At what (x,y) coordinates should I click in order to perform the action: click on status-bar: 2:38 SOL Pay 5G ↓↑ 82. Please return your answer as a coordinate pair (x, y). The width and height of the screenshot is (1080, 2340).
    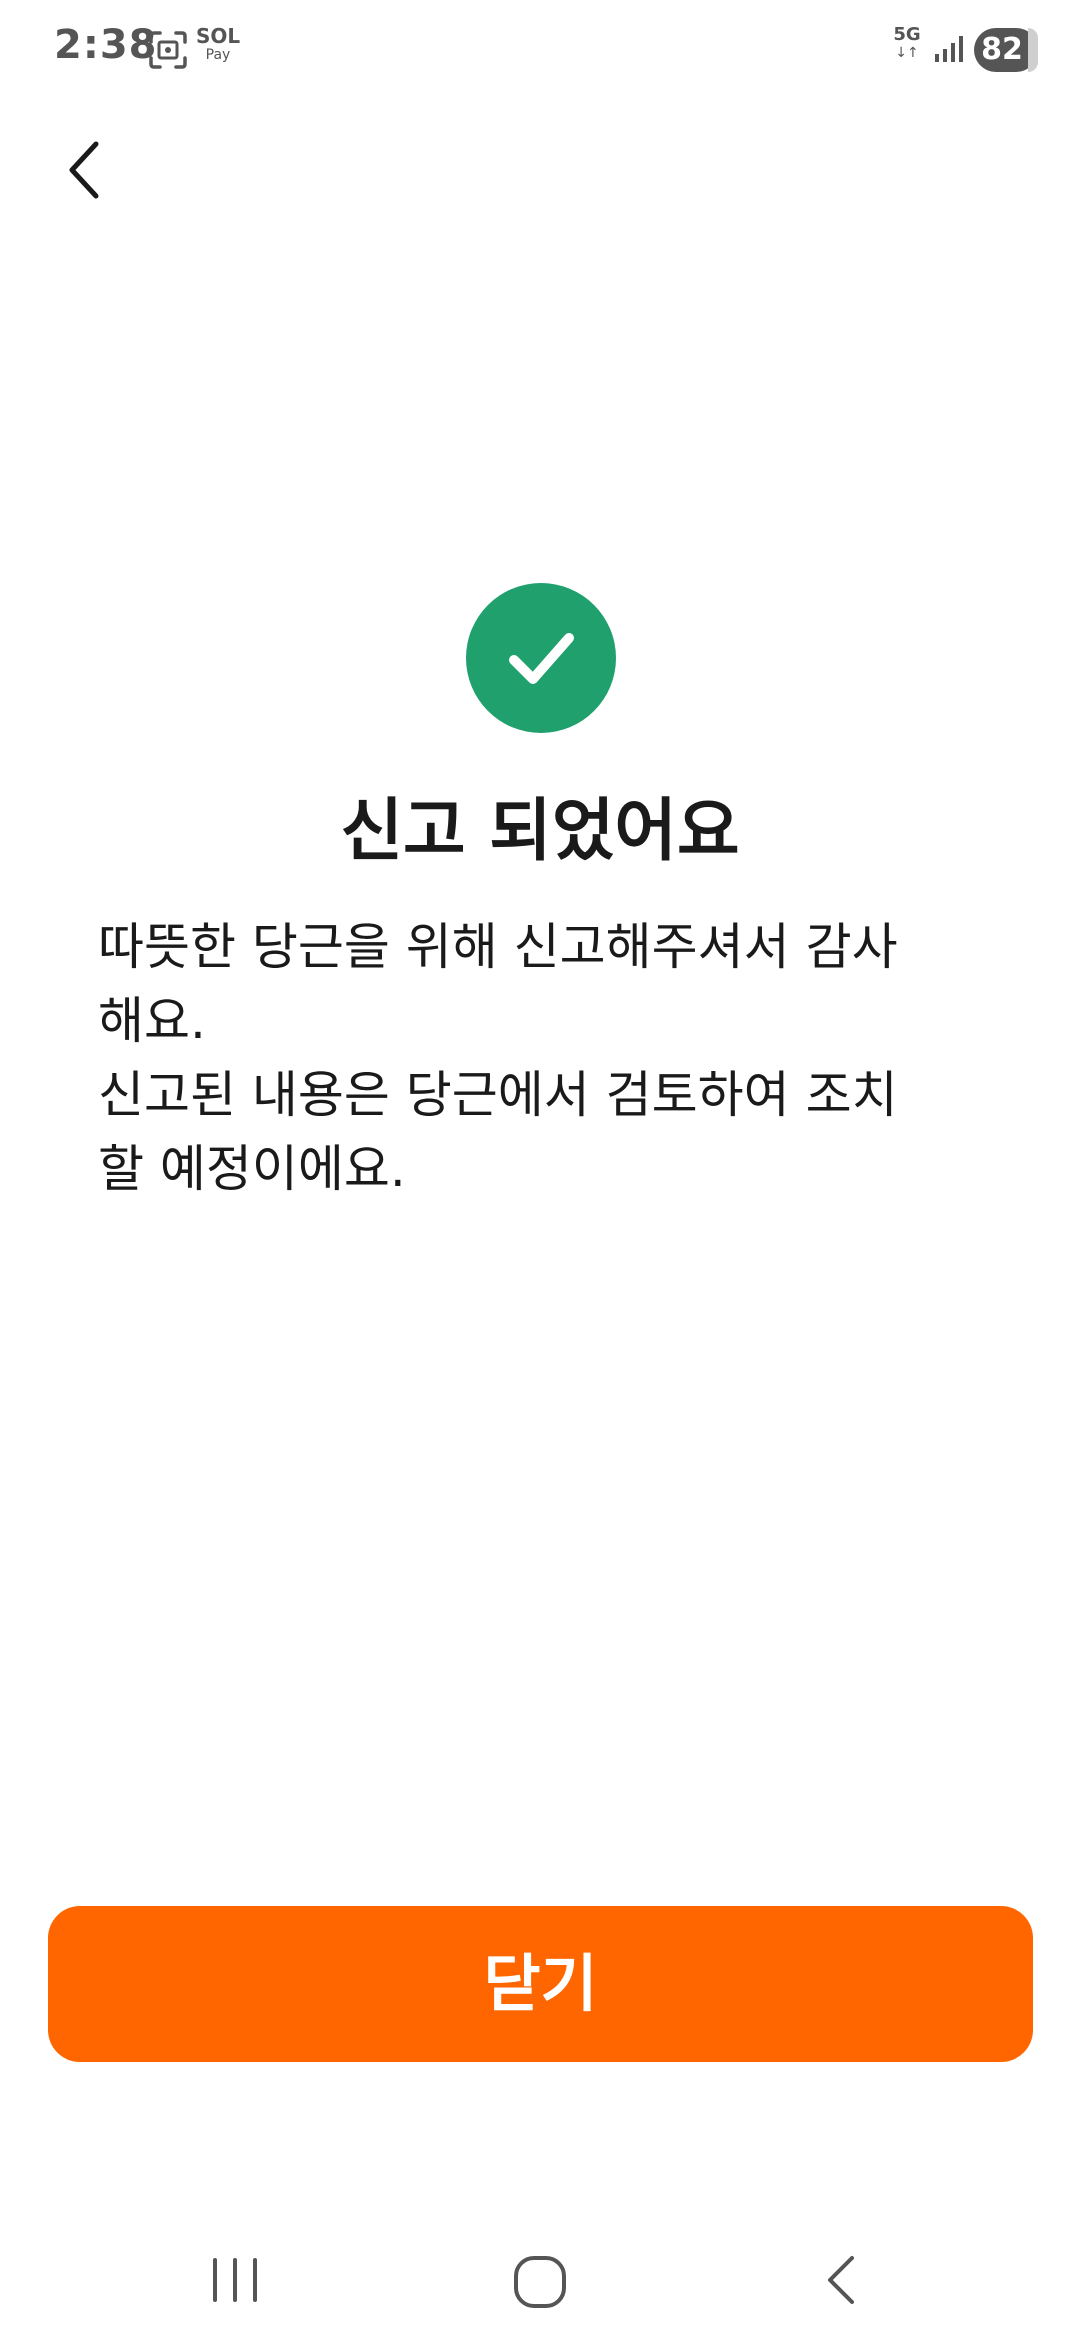
    Looking at the image, I should click on (540, 50).